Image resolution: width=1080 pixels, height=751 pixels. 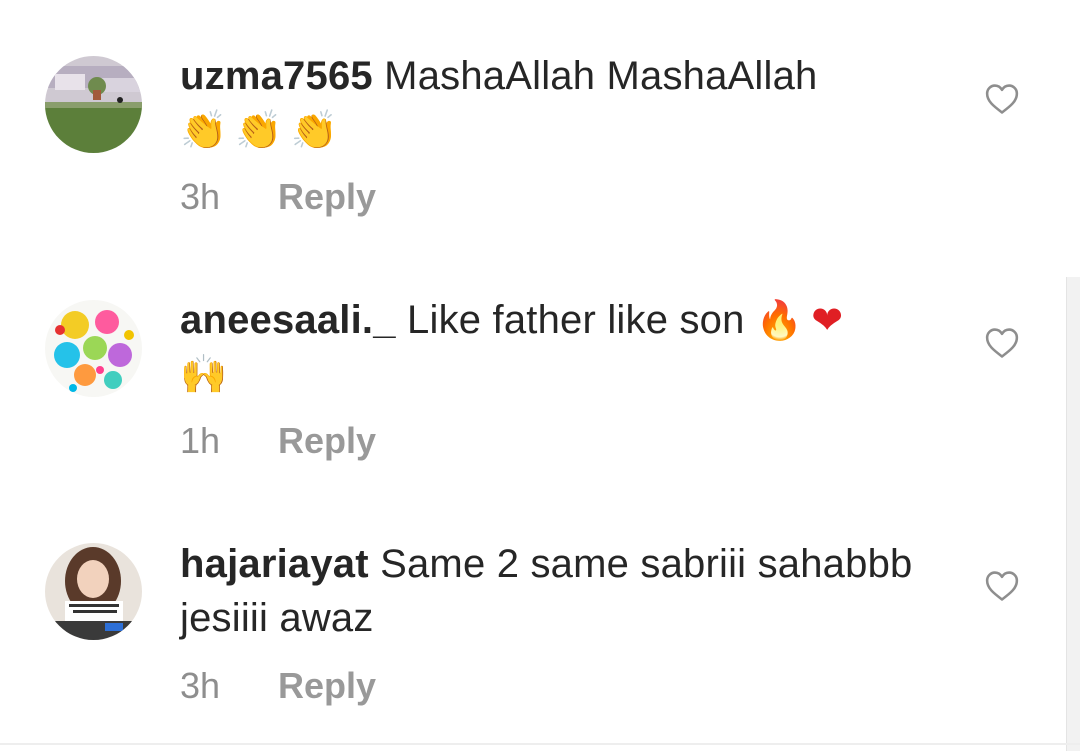 What do you see at coordinates (783, 320) in the screenshot?
I see `fire-emoji: 🔥` at bounding box center [783, 320].